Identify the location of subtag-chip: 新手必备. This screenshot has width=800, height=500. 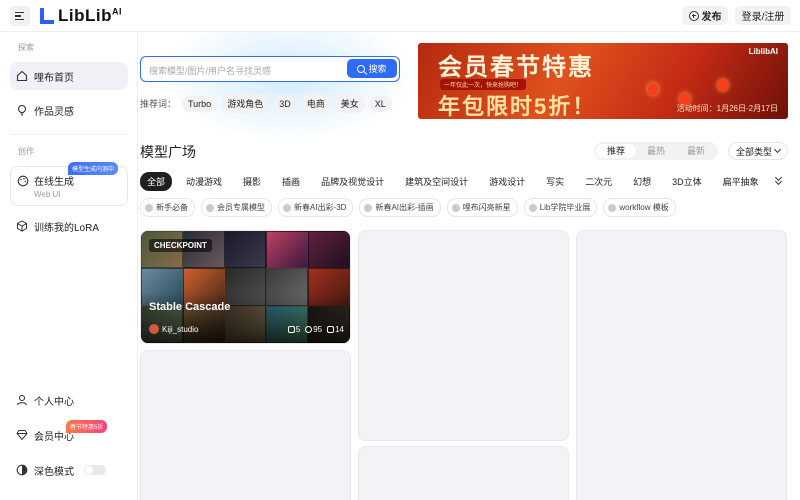
(167, 207).